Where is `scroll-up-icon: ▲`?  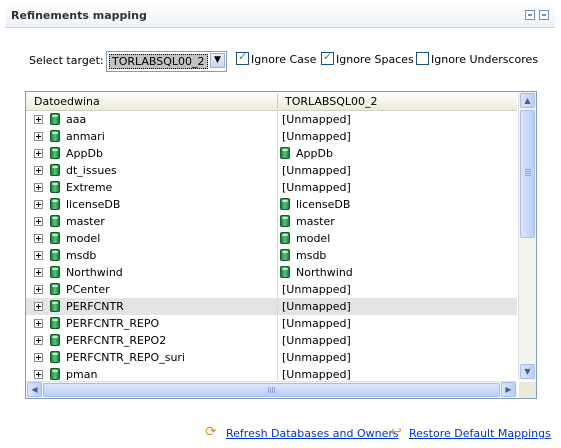
scroll-up-icon: ▲ is located at coordinates (527, 100).